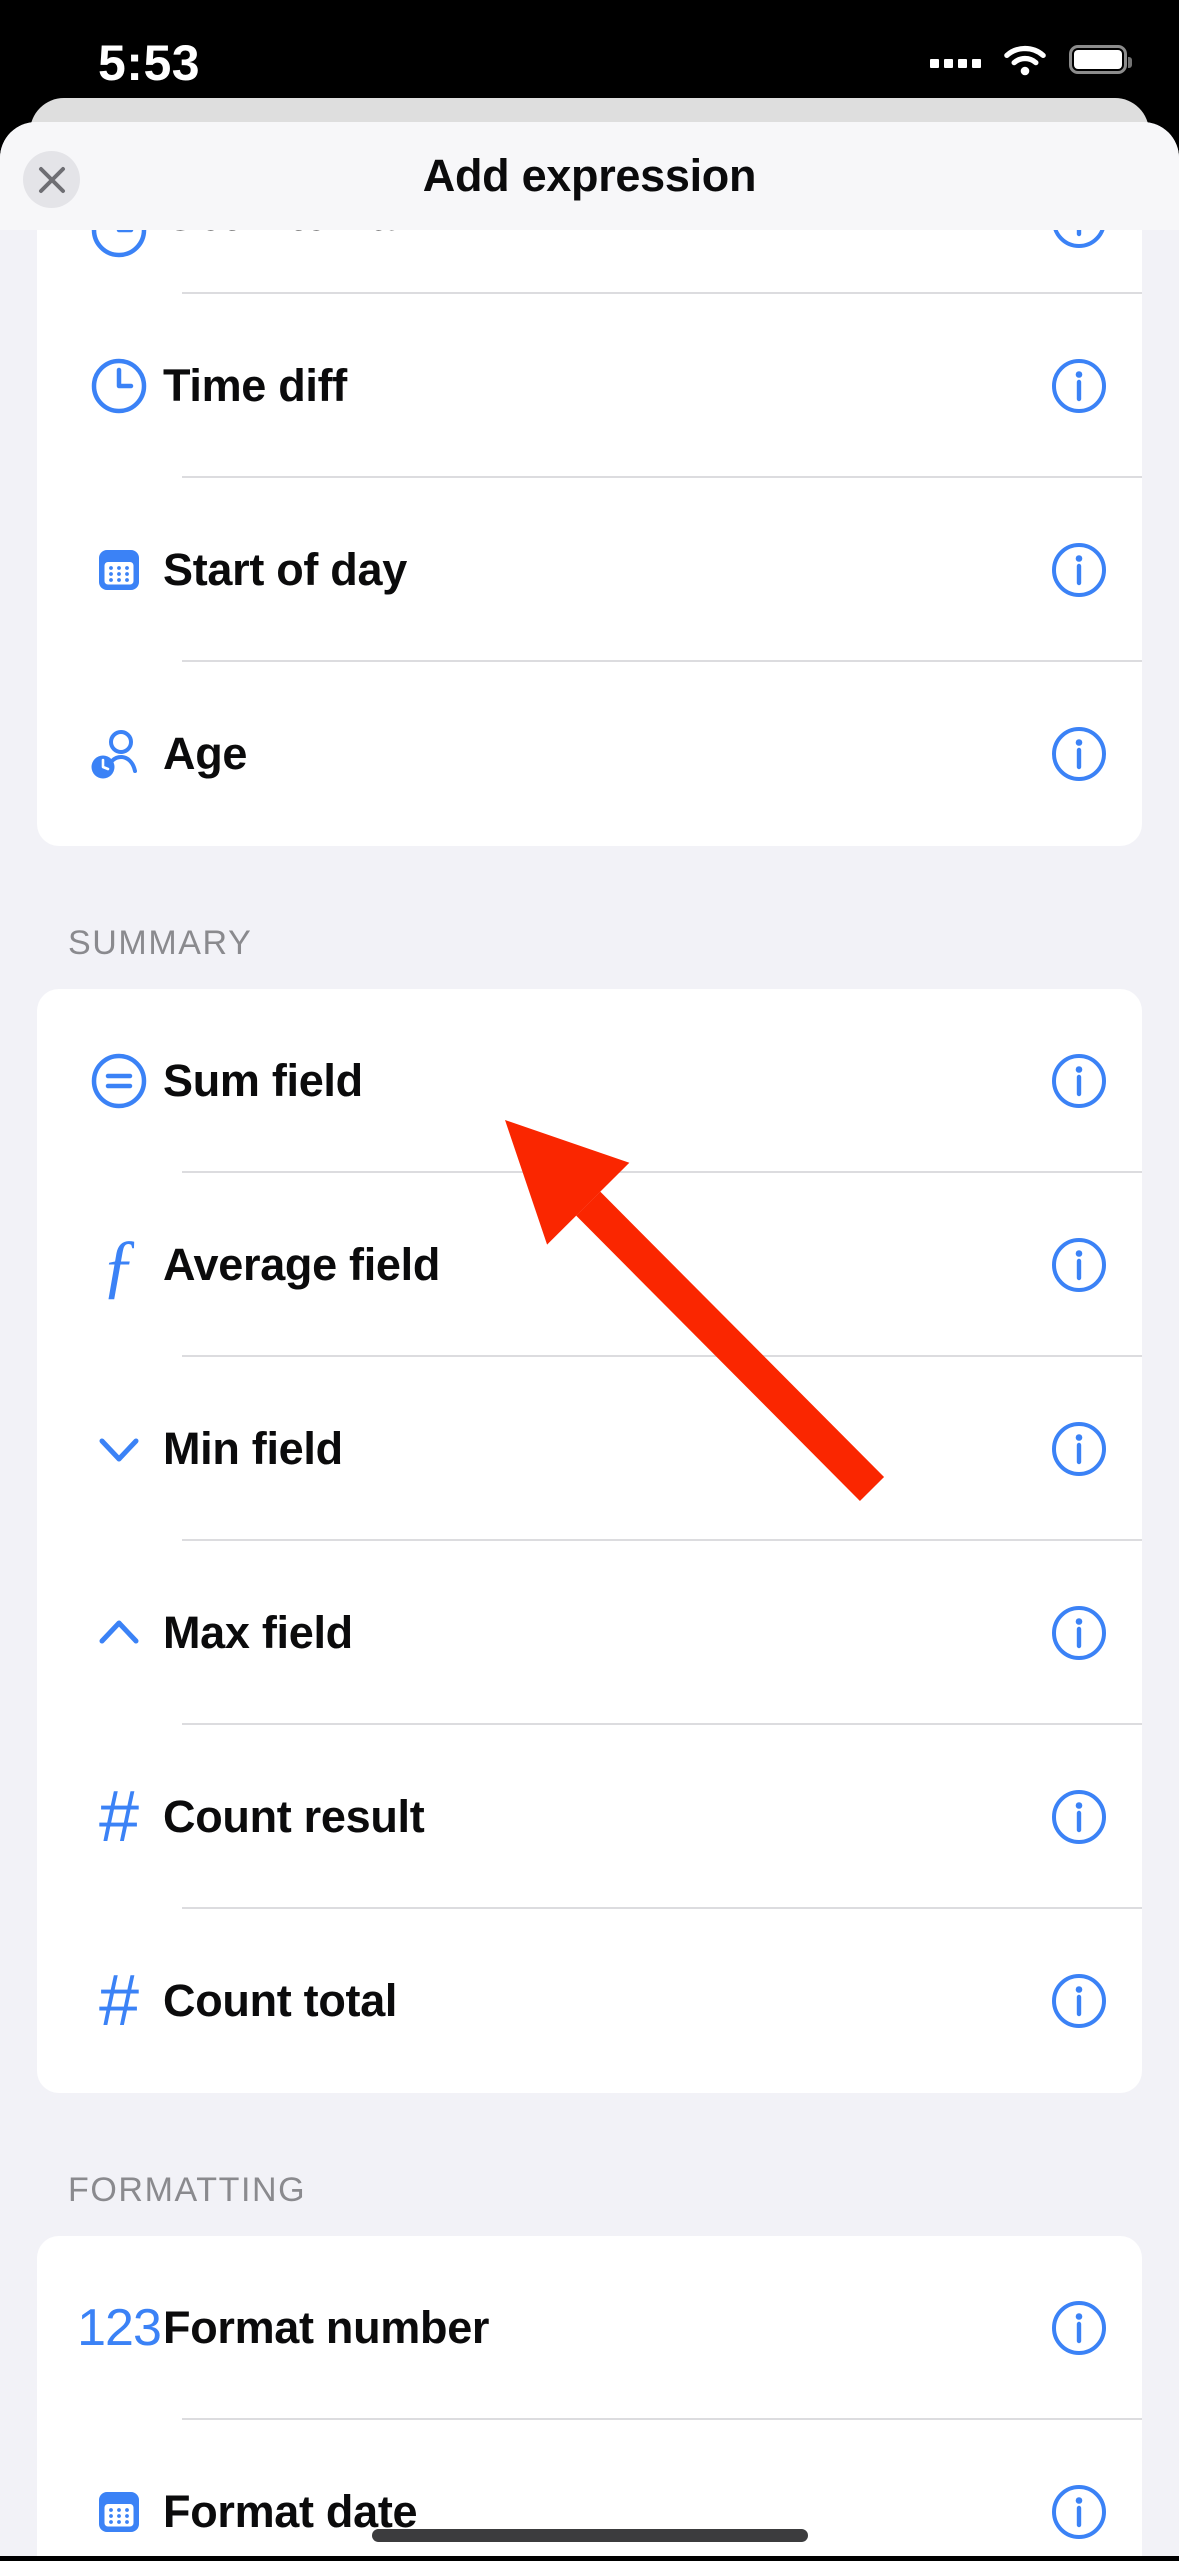 The height and width of the screenshot is (2561, 1179). I want to click on list-item-label: Sum field, so click(263, 1080).